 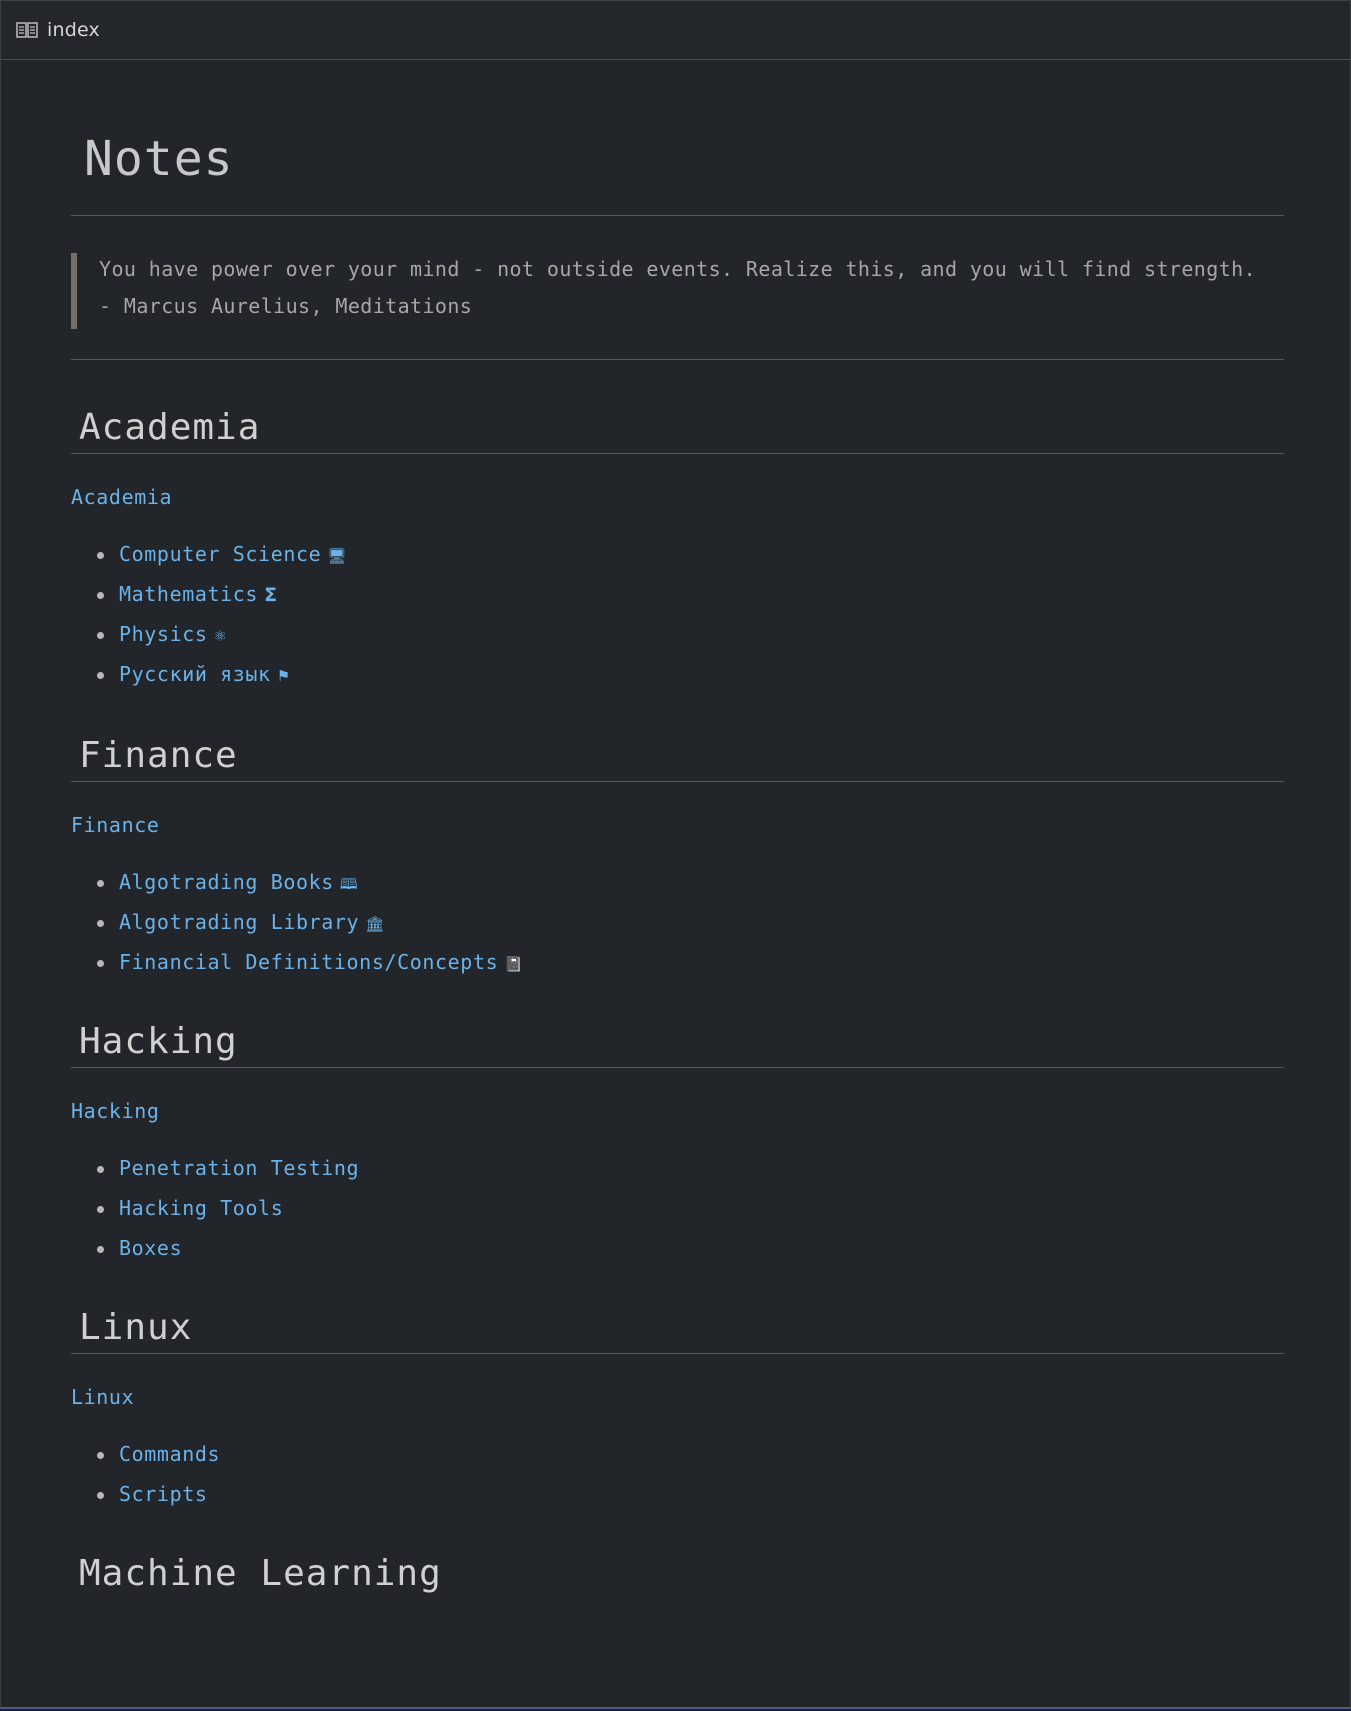 What do you see at coordinates (690, 970) in the screenshot?
I see `list-item: Financial Definitions/Concepts 📓` at bounding box center [690, 970].